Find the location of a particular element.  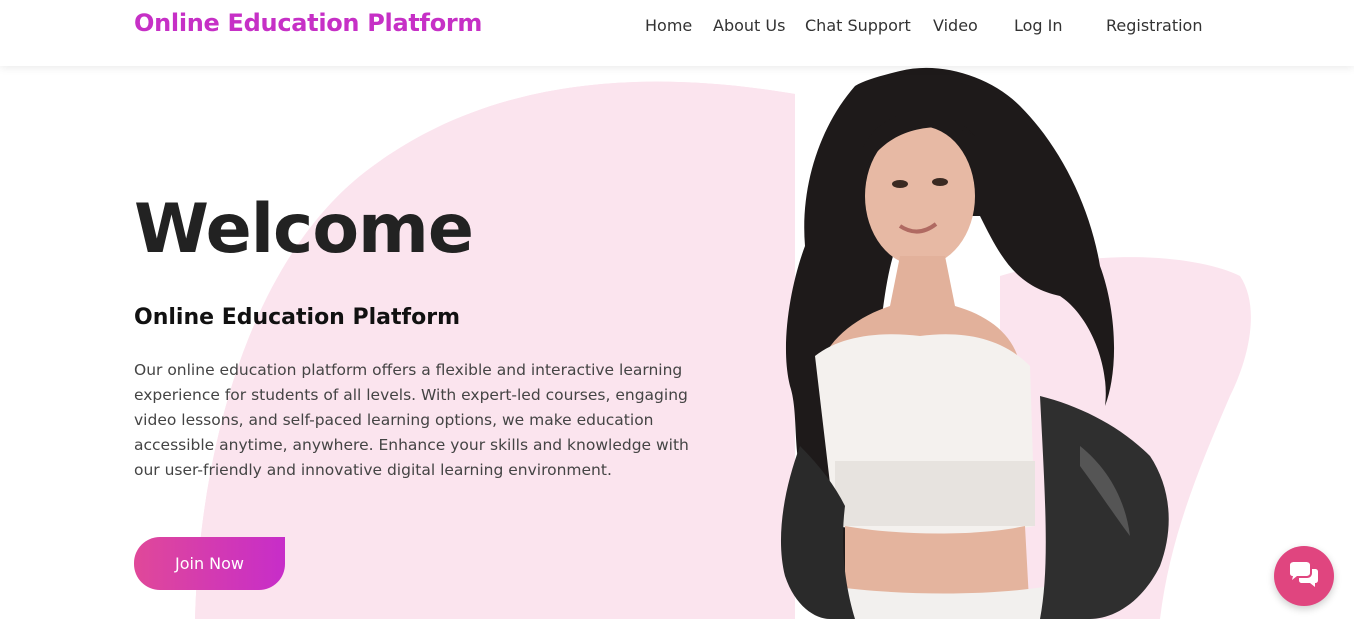

hero-title: Welcome is located at coordinates (304, 229).